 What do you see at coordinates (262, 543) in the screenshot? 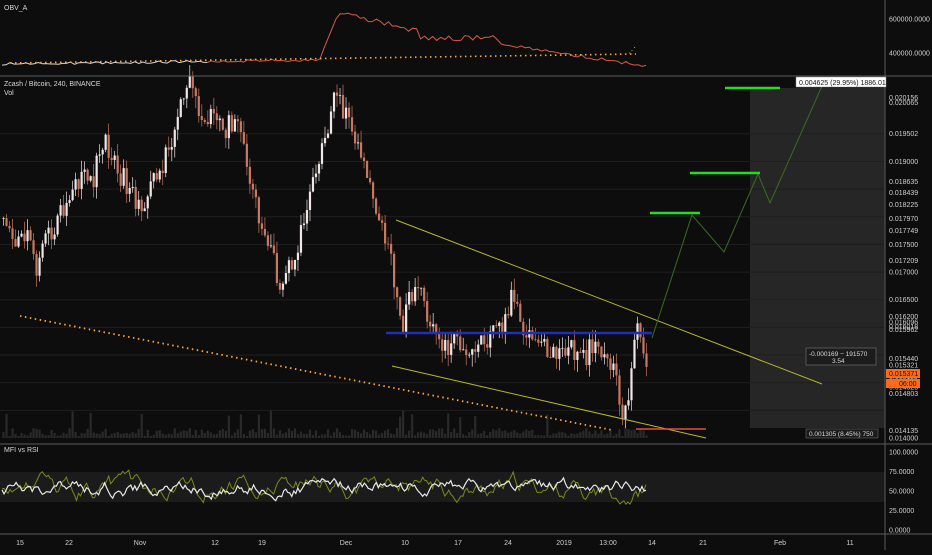
I see `time-tick-label: 19` at bounding box center [262, 543].